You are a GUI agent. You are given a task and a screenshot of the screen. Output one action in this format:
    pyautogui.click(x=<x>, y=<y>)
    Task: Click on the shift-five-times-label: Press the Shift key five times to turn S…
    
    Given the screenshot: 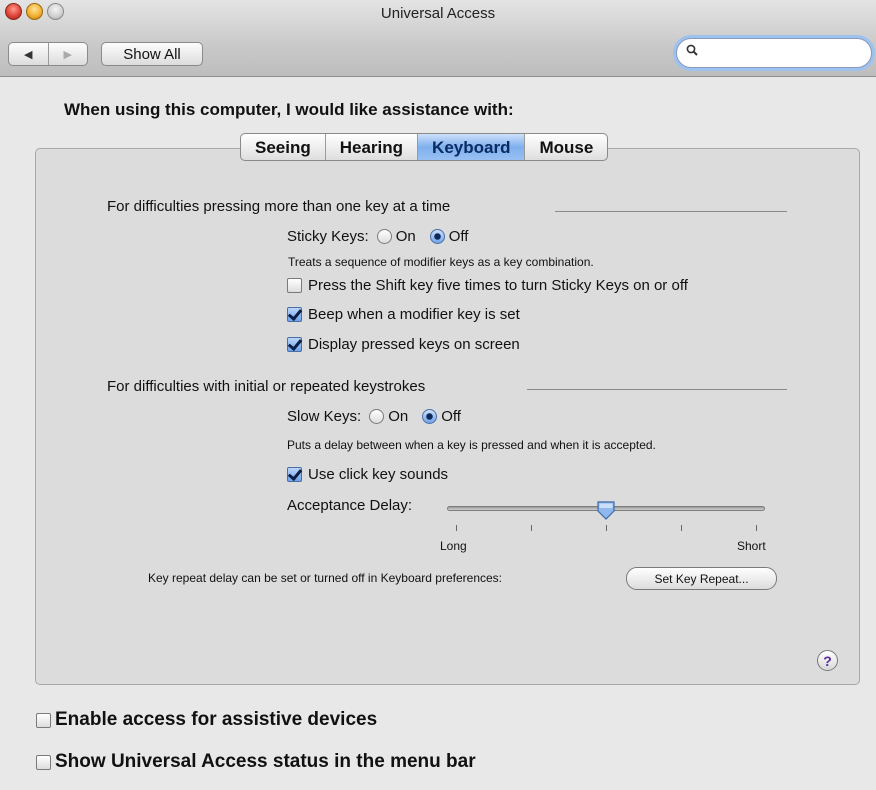 What is the action you would take?
    pyautogui.click(x=498, y=285)
    